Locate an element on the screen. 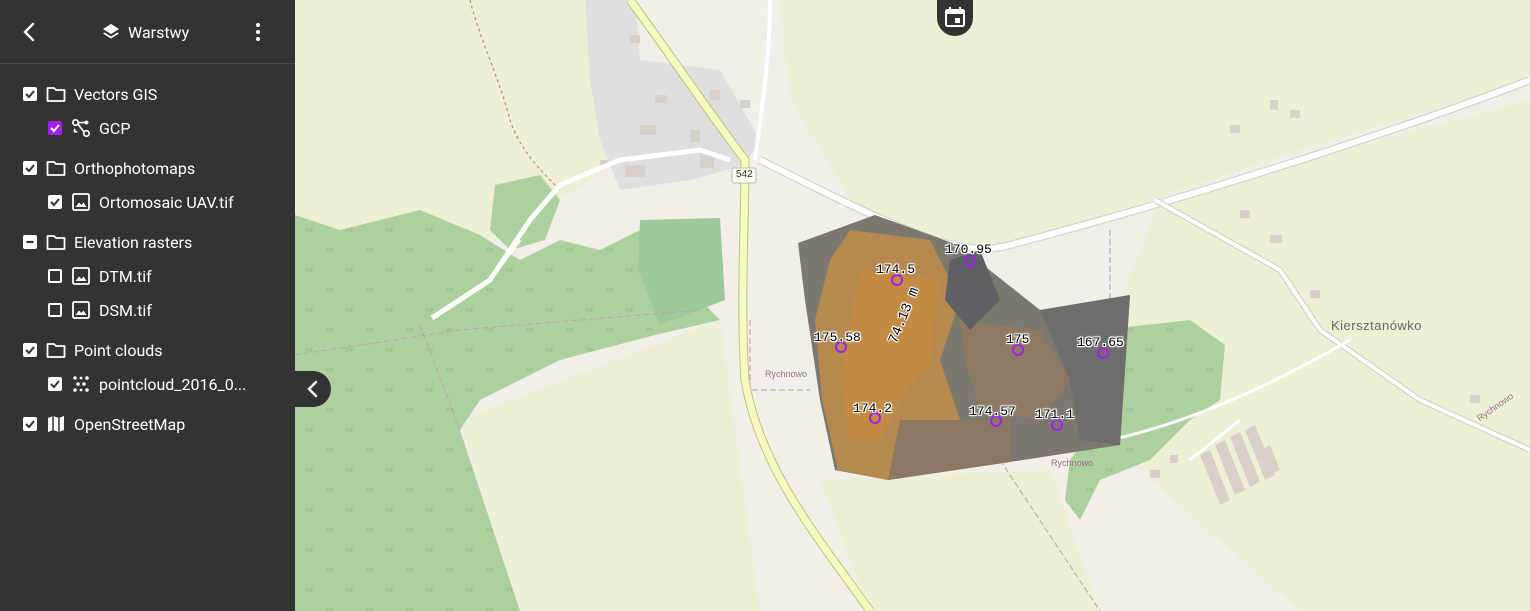  place-label-rychnowo-1: Rychnowo is located at coordinates (786, 374).